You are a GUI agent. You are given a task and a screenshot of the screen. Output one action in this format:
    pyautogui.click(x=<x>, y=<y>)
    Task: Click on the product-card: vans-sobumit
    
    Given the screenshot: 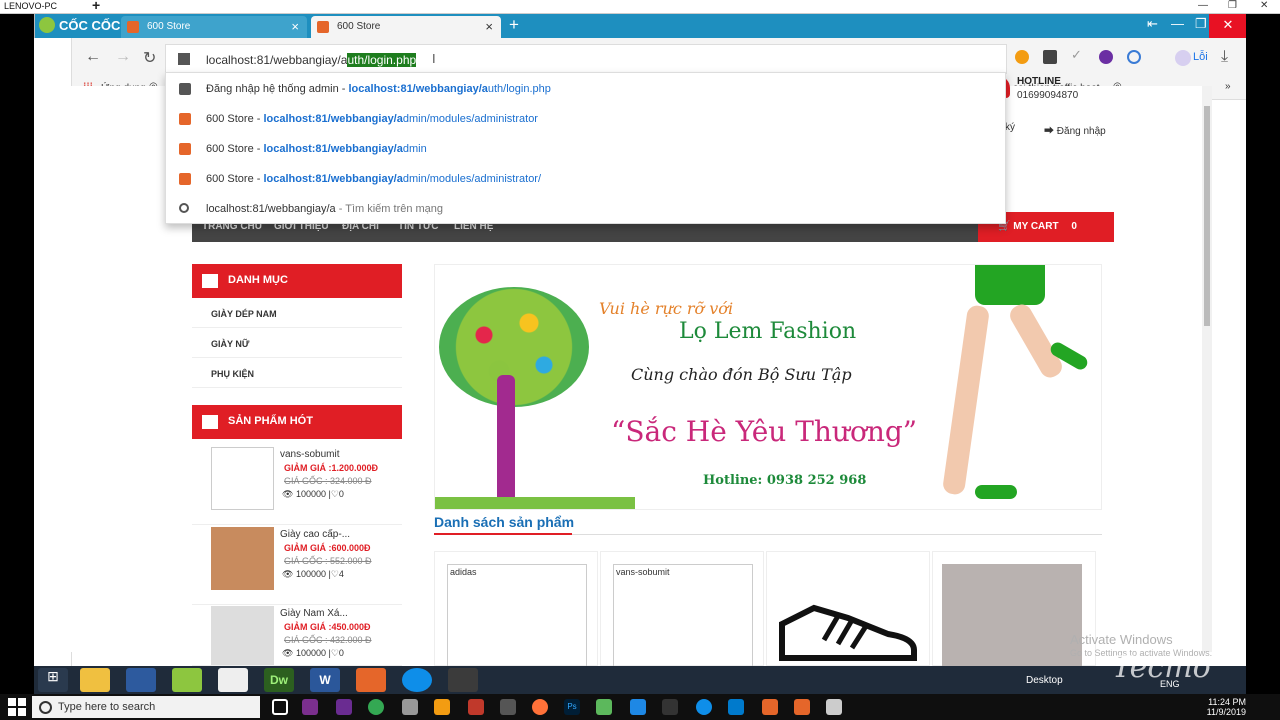 What is the action you would take?
    pyautogui.click(x=682, y=612)
    